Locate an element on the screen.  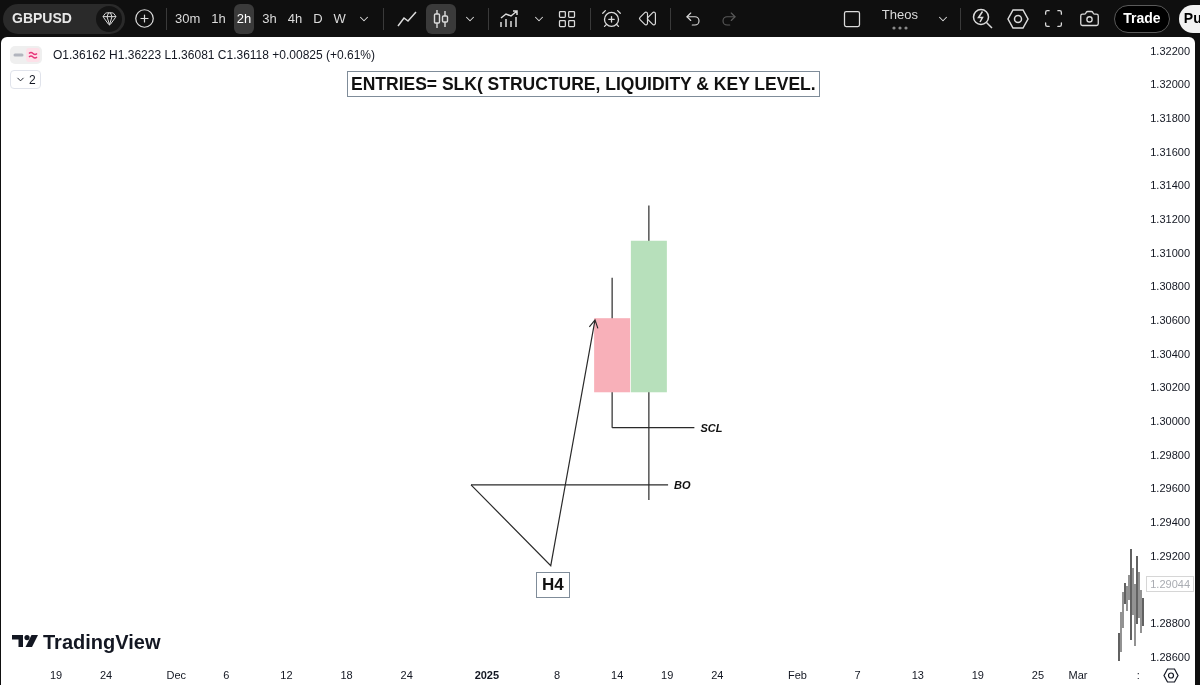
time-label: : is located at coordinates (1138, 675).